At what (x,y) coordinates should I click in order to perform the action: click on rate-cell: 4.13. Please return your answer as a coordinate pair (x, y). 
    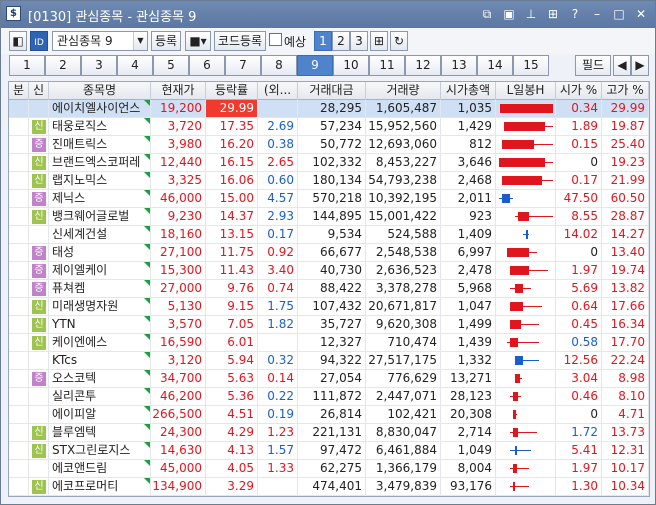
    Looking at the image, I should click on (232, 450).